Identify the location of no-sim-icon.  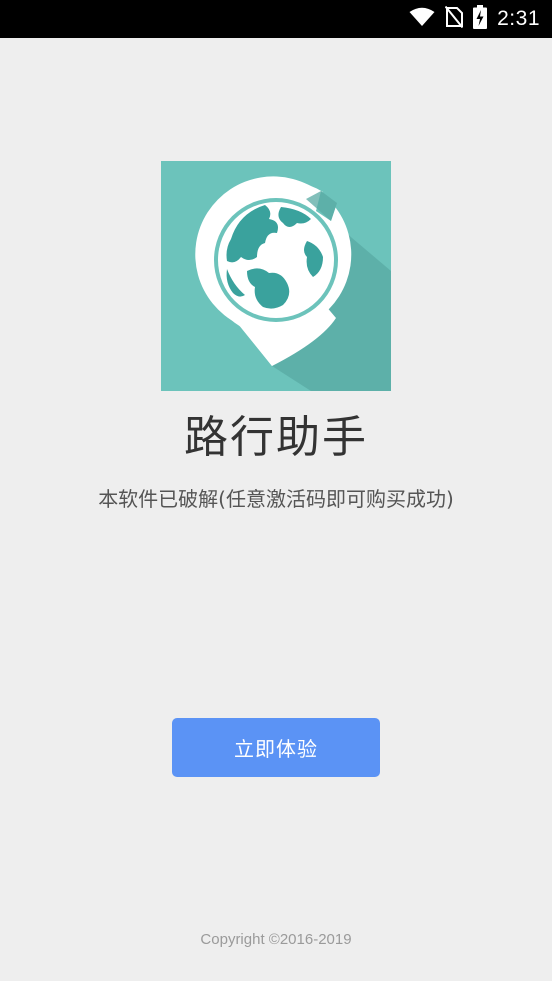
(454, 18).